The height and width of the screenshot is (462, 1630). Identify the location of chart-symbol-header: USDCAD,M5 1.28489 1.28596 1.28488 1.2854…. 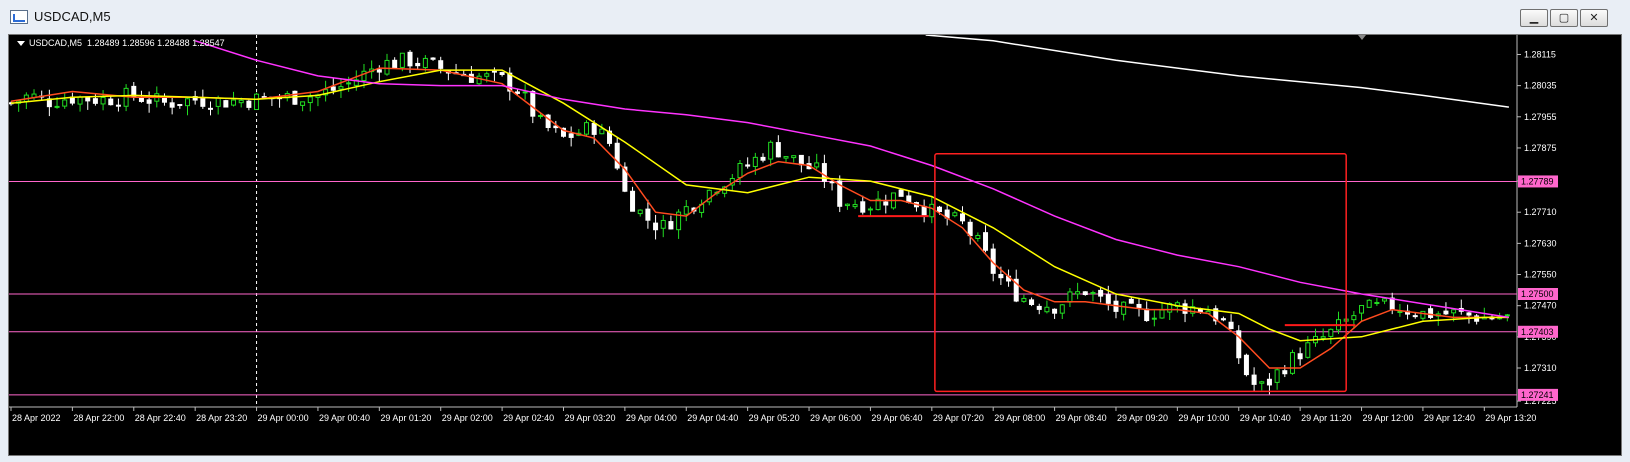
(121, 43).